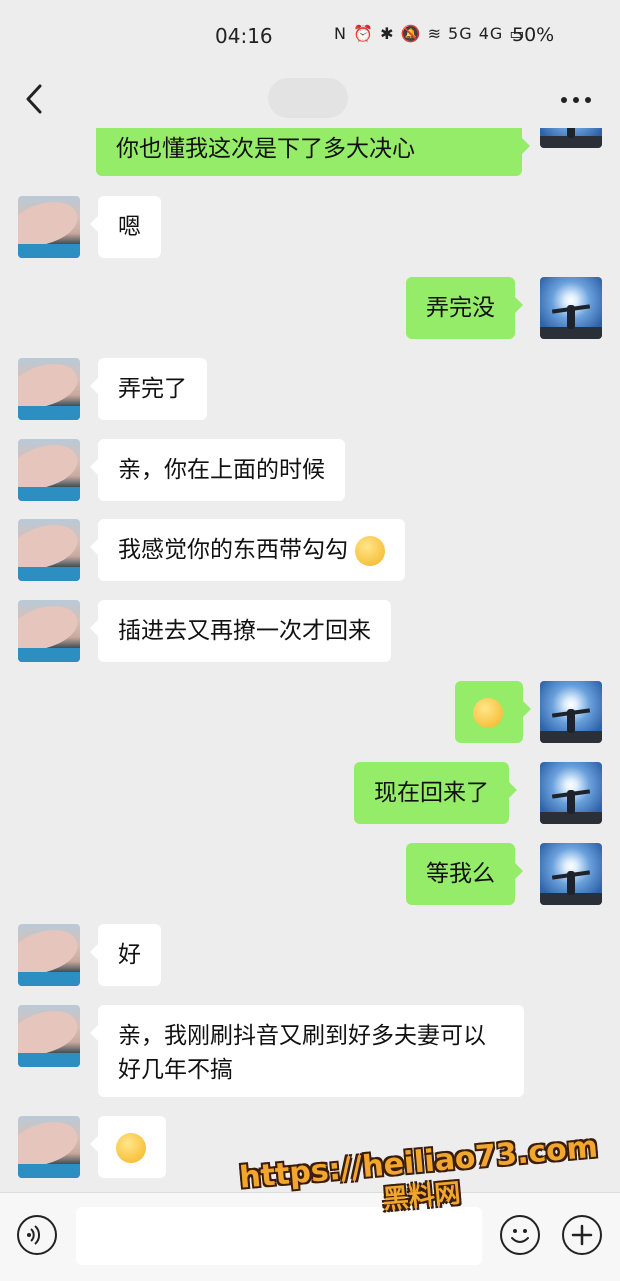 The image size is (620, 1281). What do you see at coordinates (488, 712) in the screenshot?
I see `smiling-face-emoji-icon` at bounding box center [488, 712].